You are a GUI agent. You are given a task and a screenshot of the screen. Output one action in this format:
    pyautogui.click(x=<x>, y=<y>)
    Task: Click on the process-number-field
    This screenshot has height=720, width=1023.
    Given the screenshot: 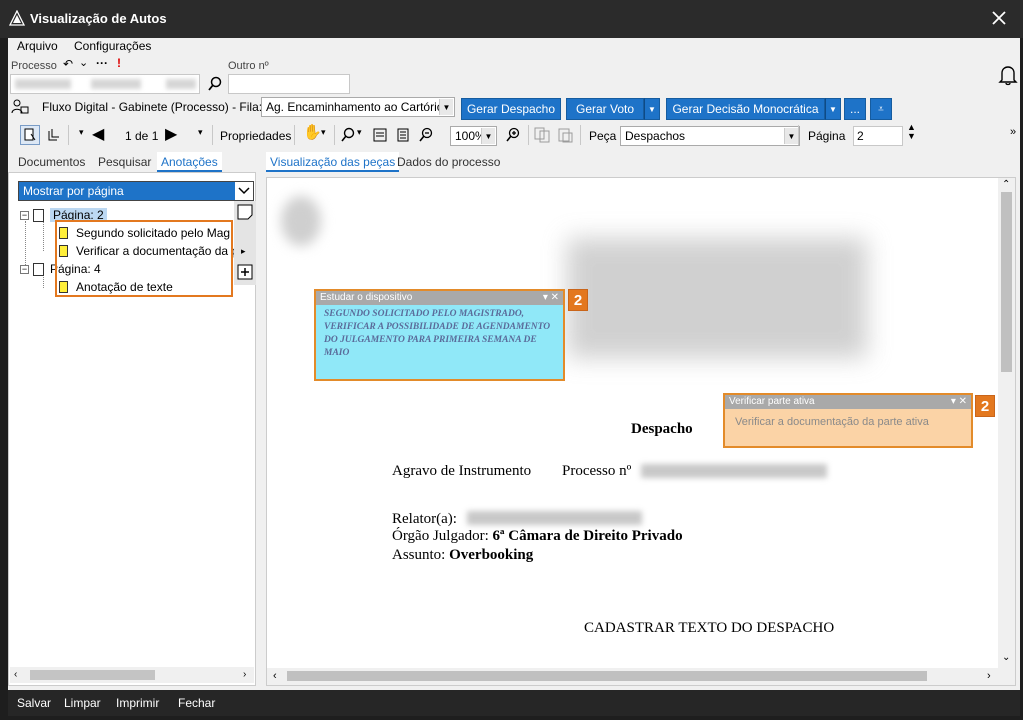 What is the action you would take?
    pyautogui.click(x=105, y=84)
    